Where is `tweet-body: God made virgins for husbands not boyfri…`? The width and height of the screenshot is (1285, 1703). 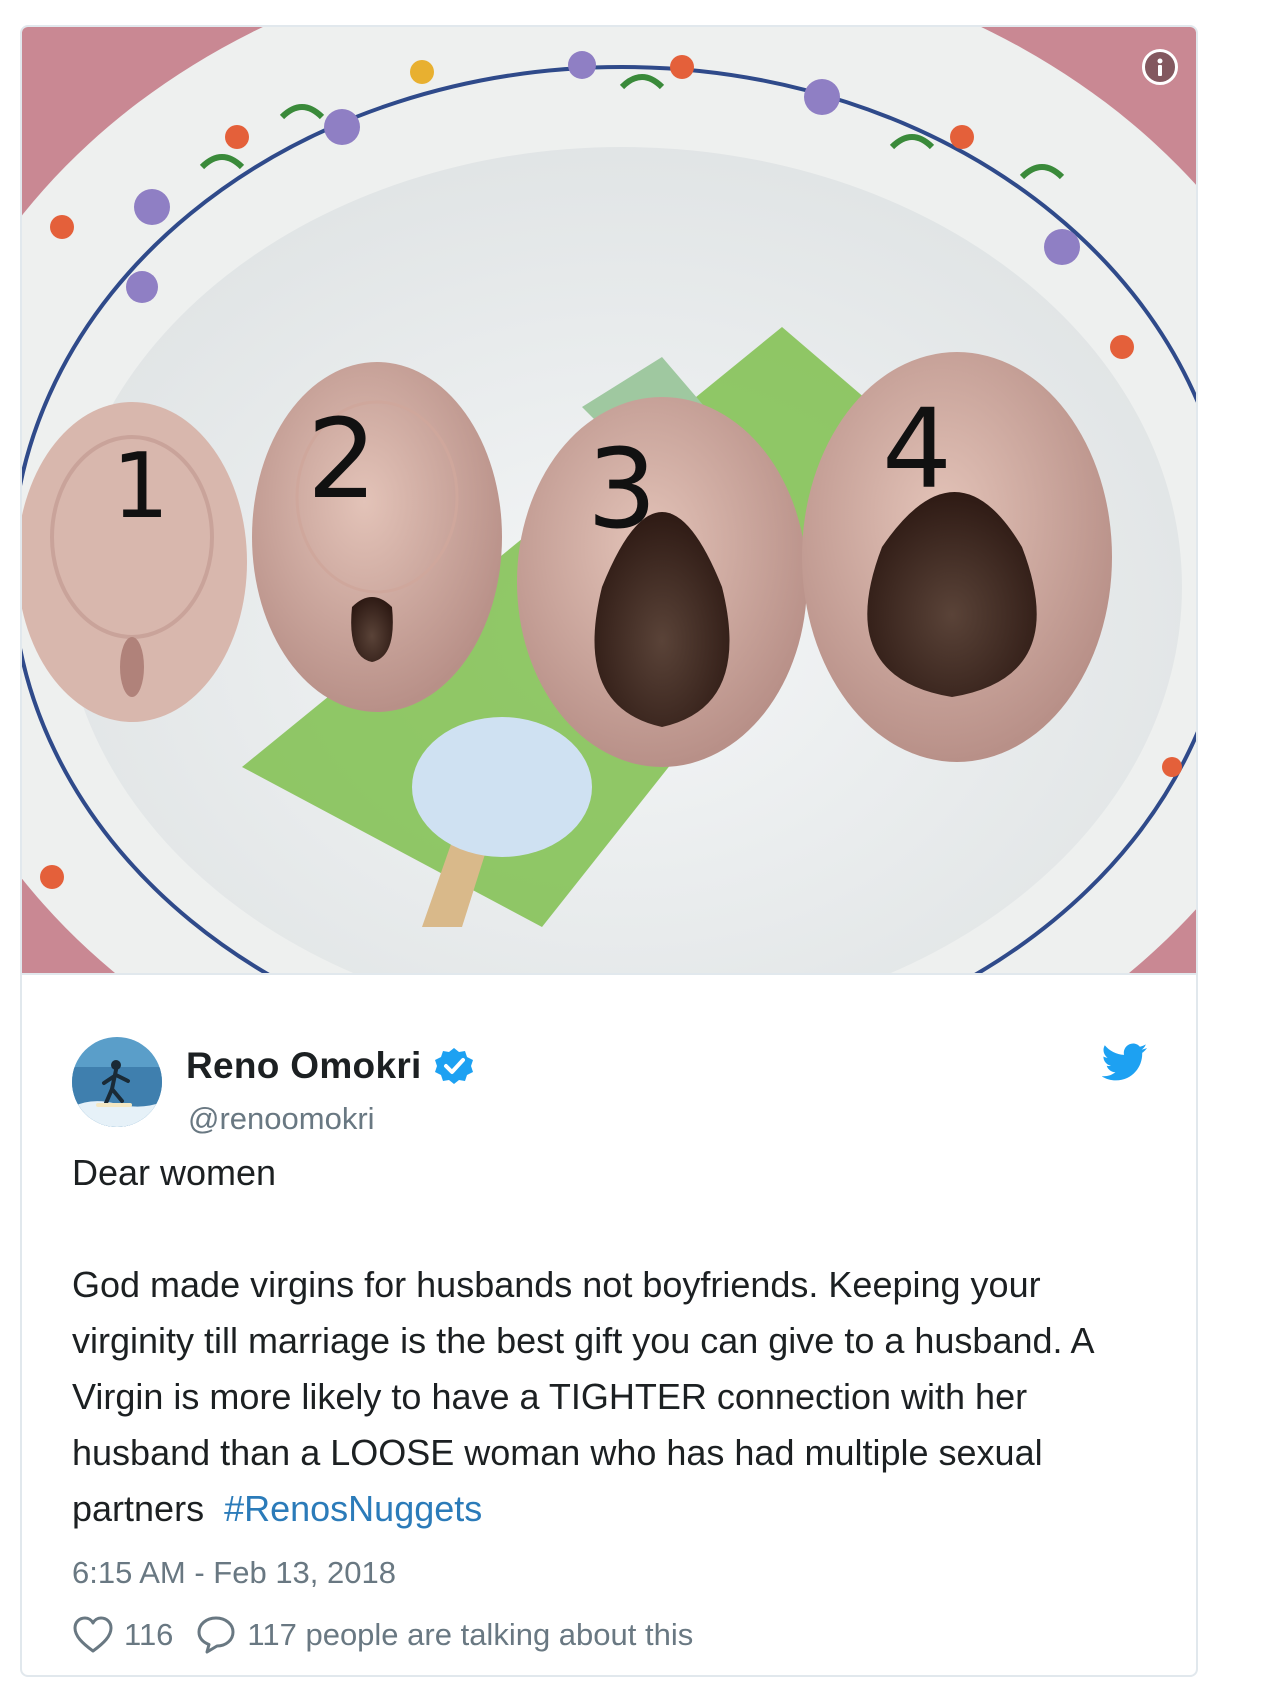
tweet-body: God made virgins for husbands not boyfri… is located at coordinates (612, 1397).